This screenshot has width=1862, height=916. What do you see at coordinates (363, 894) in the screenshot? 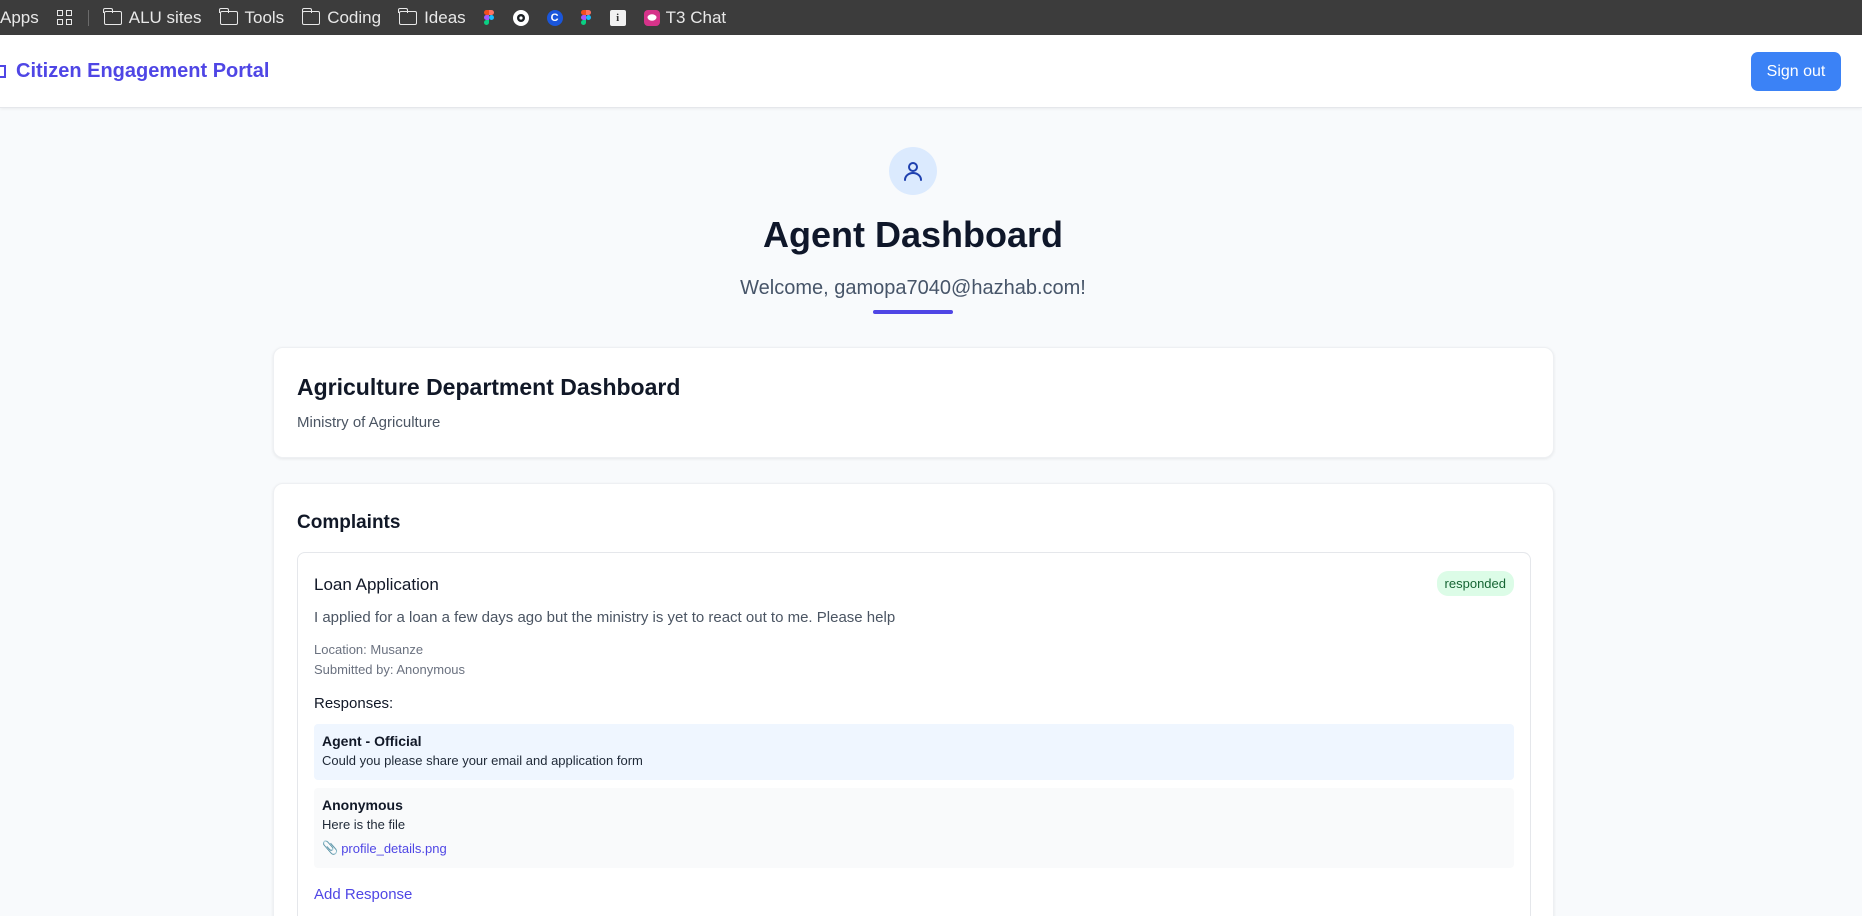
I see `add-response-link: Add Response` at bounding box center [363, 894].